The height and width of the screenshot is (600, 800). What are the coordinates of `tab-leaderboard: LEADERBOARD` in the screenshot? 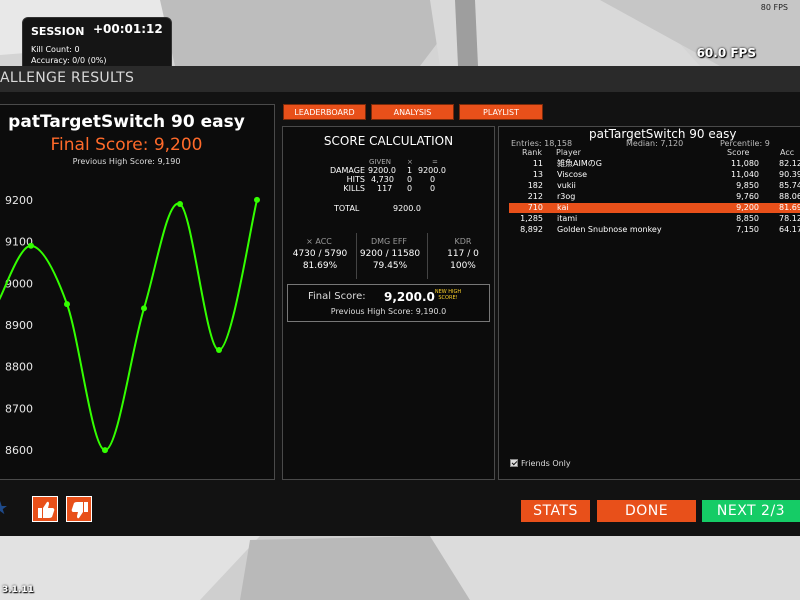 It's located at (324, 112).